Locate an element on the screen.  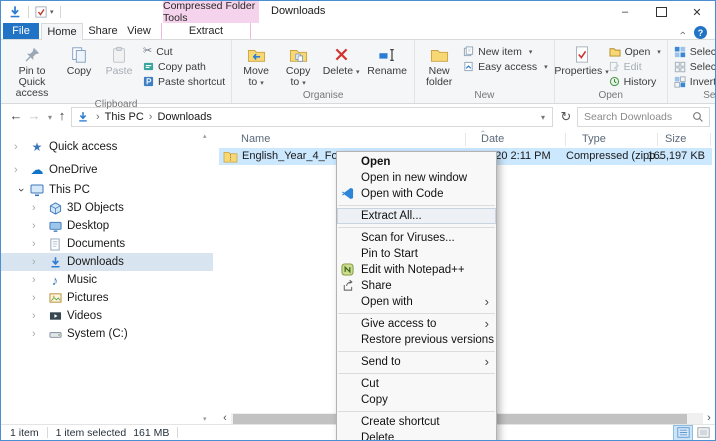
column-header-date: Date is located at coordinates (492, 139).